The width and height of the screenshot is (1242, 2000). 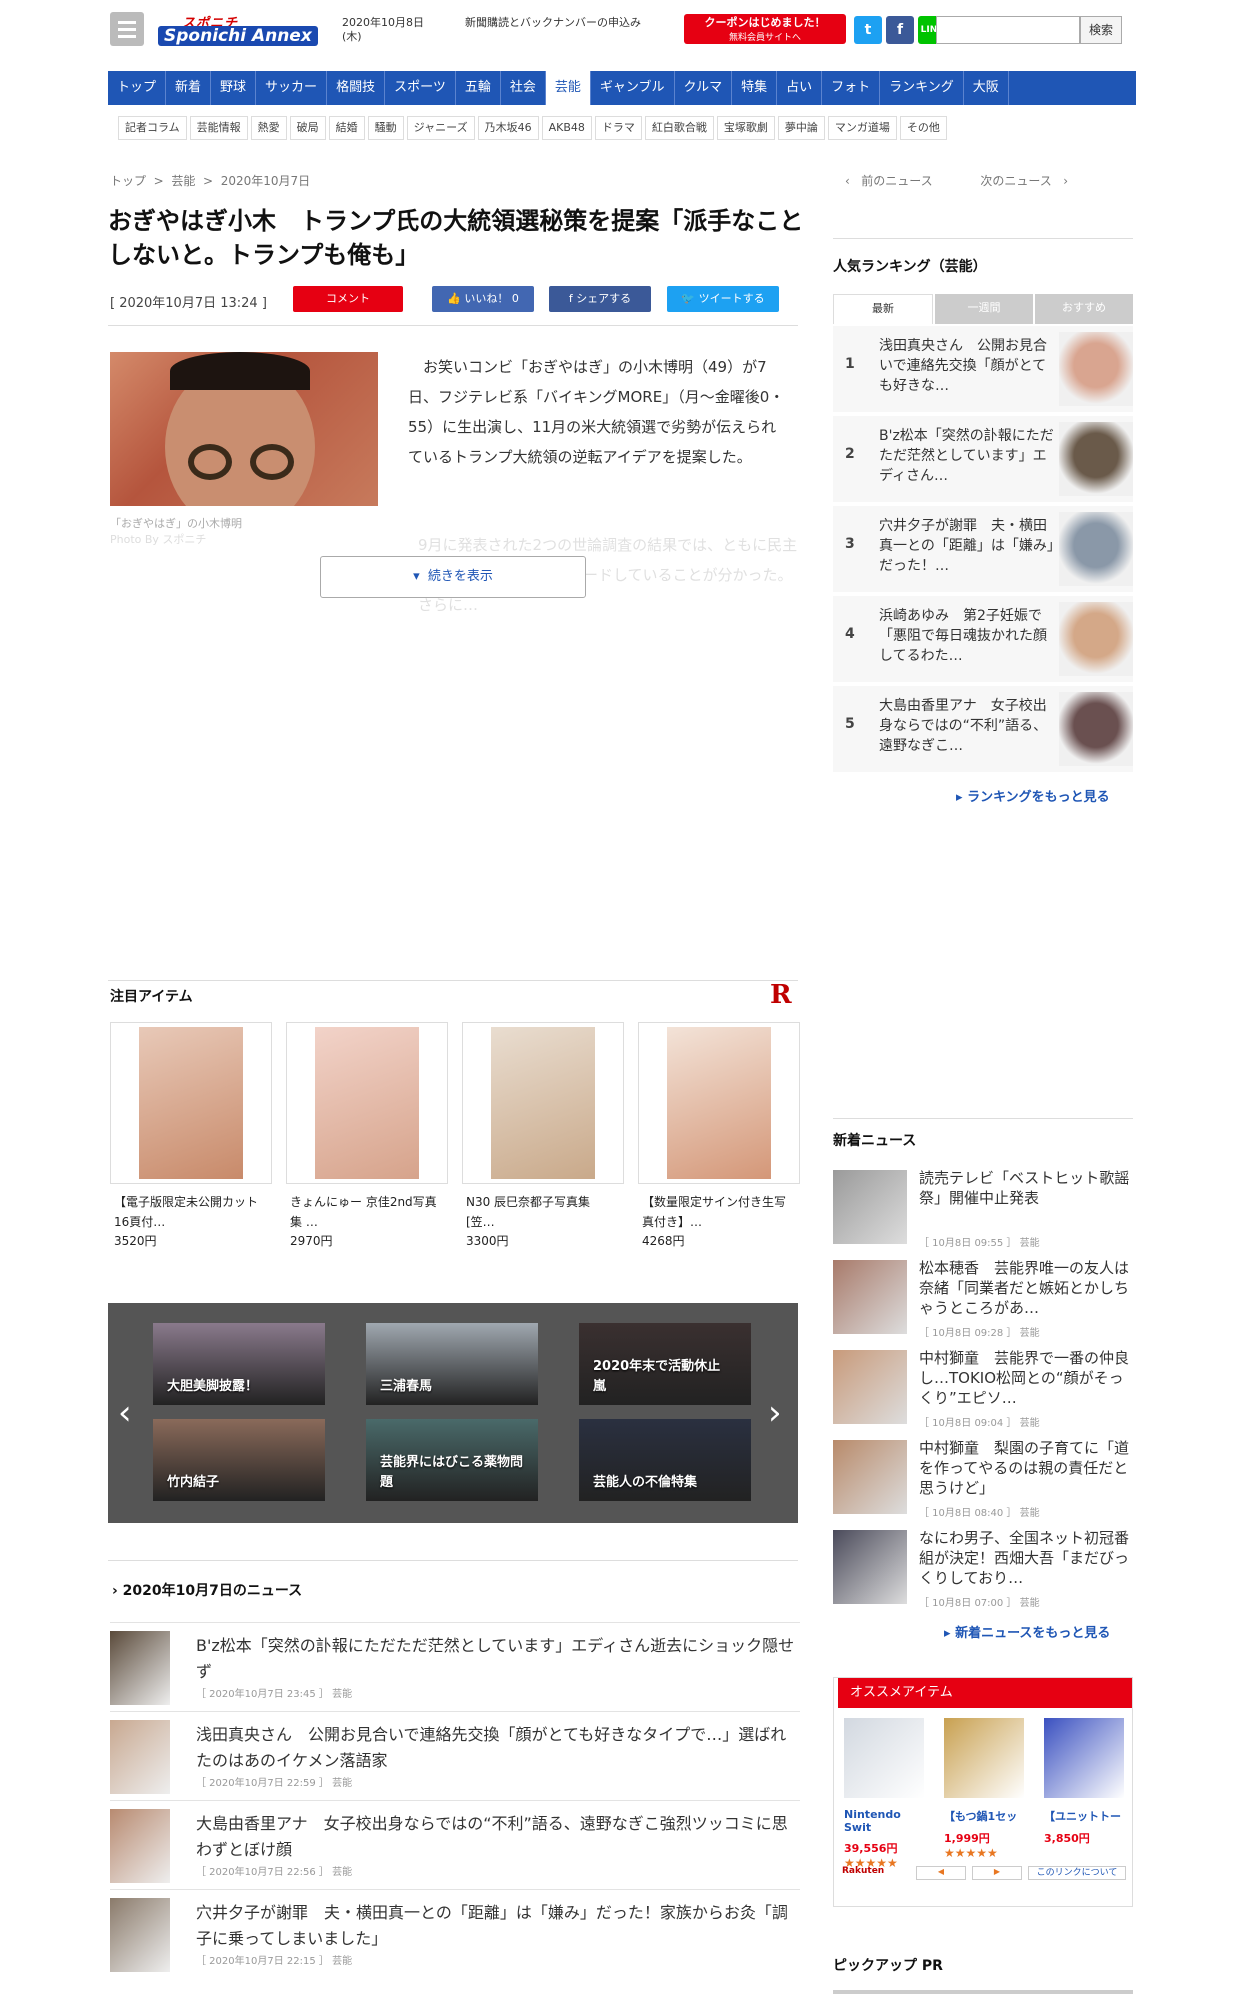 I want to click on nav-item: 五輪, so click(x=478, y=88).